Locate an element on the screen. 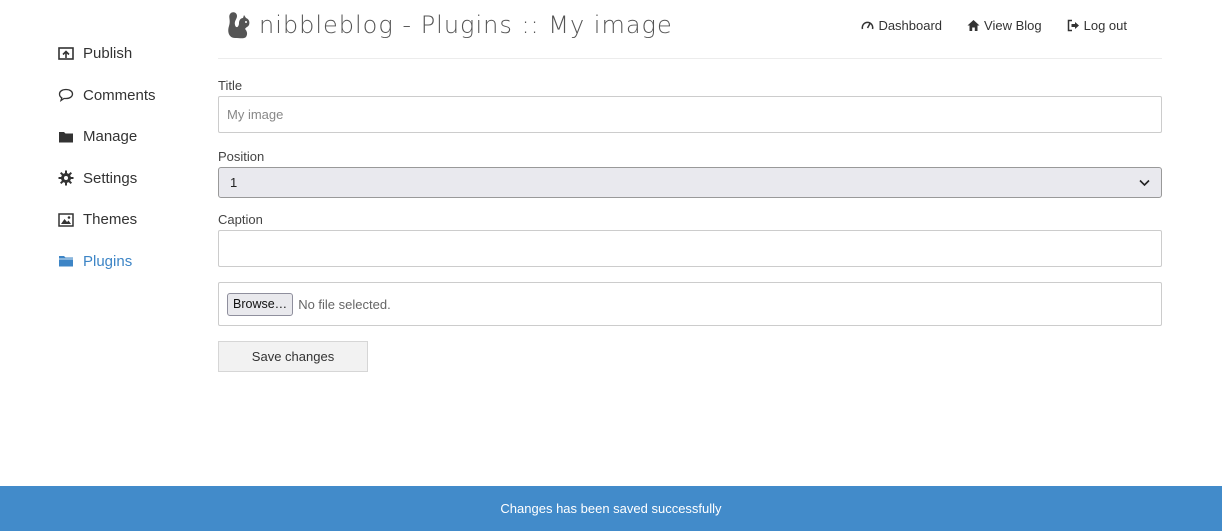  logout-link: Log out is located at coordinates (1097, 25).